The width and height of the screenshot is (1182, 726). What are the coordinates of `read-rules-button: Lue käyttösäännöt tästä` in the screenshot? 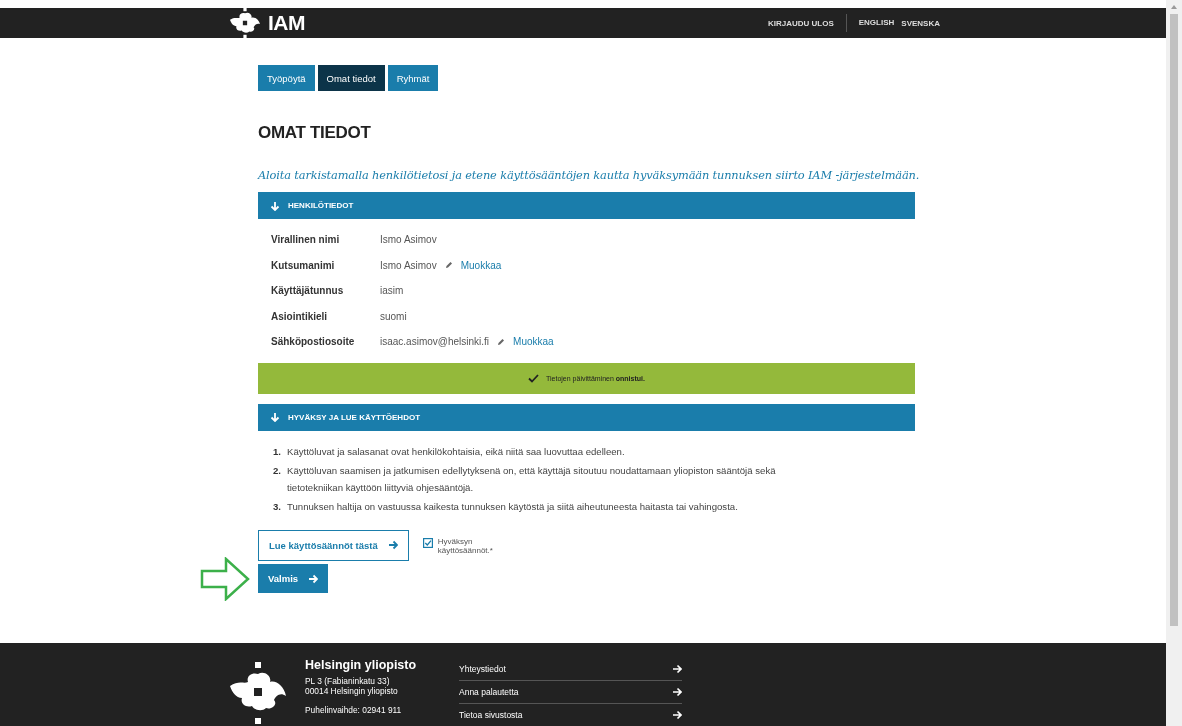 It's located at (333, 545).